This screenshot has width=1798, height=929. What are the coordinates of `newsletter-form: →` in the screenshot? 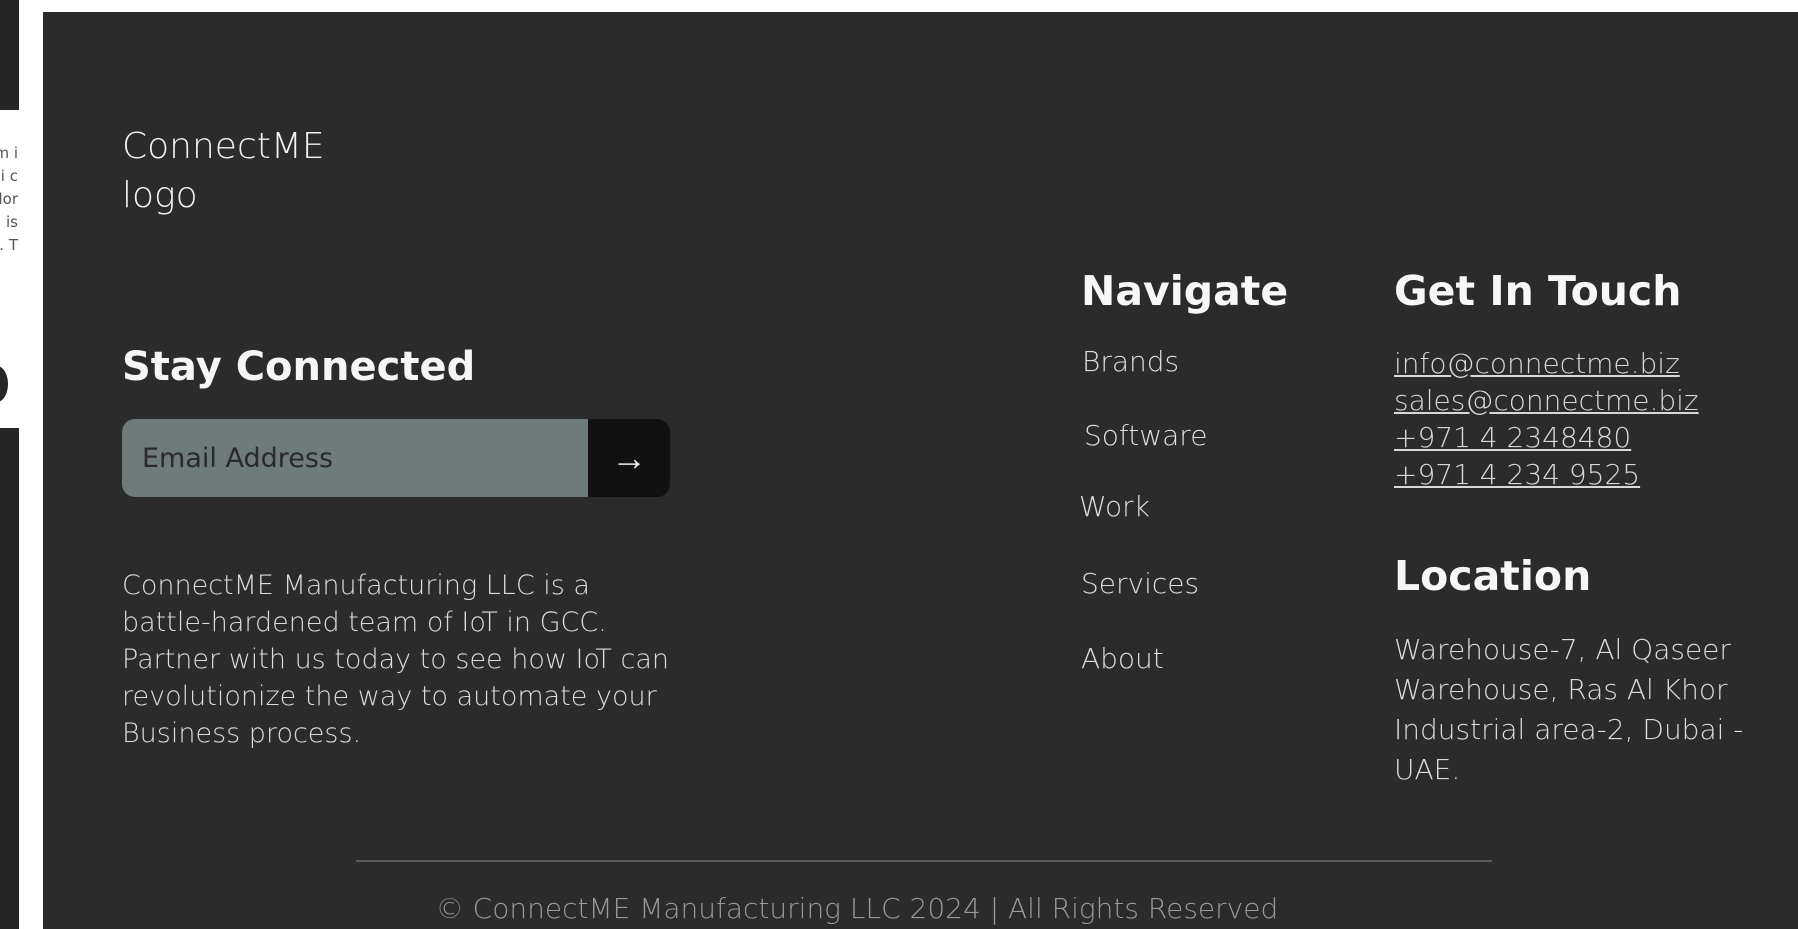 It's located at (396, 458).